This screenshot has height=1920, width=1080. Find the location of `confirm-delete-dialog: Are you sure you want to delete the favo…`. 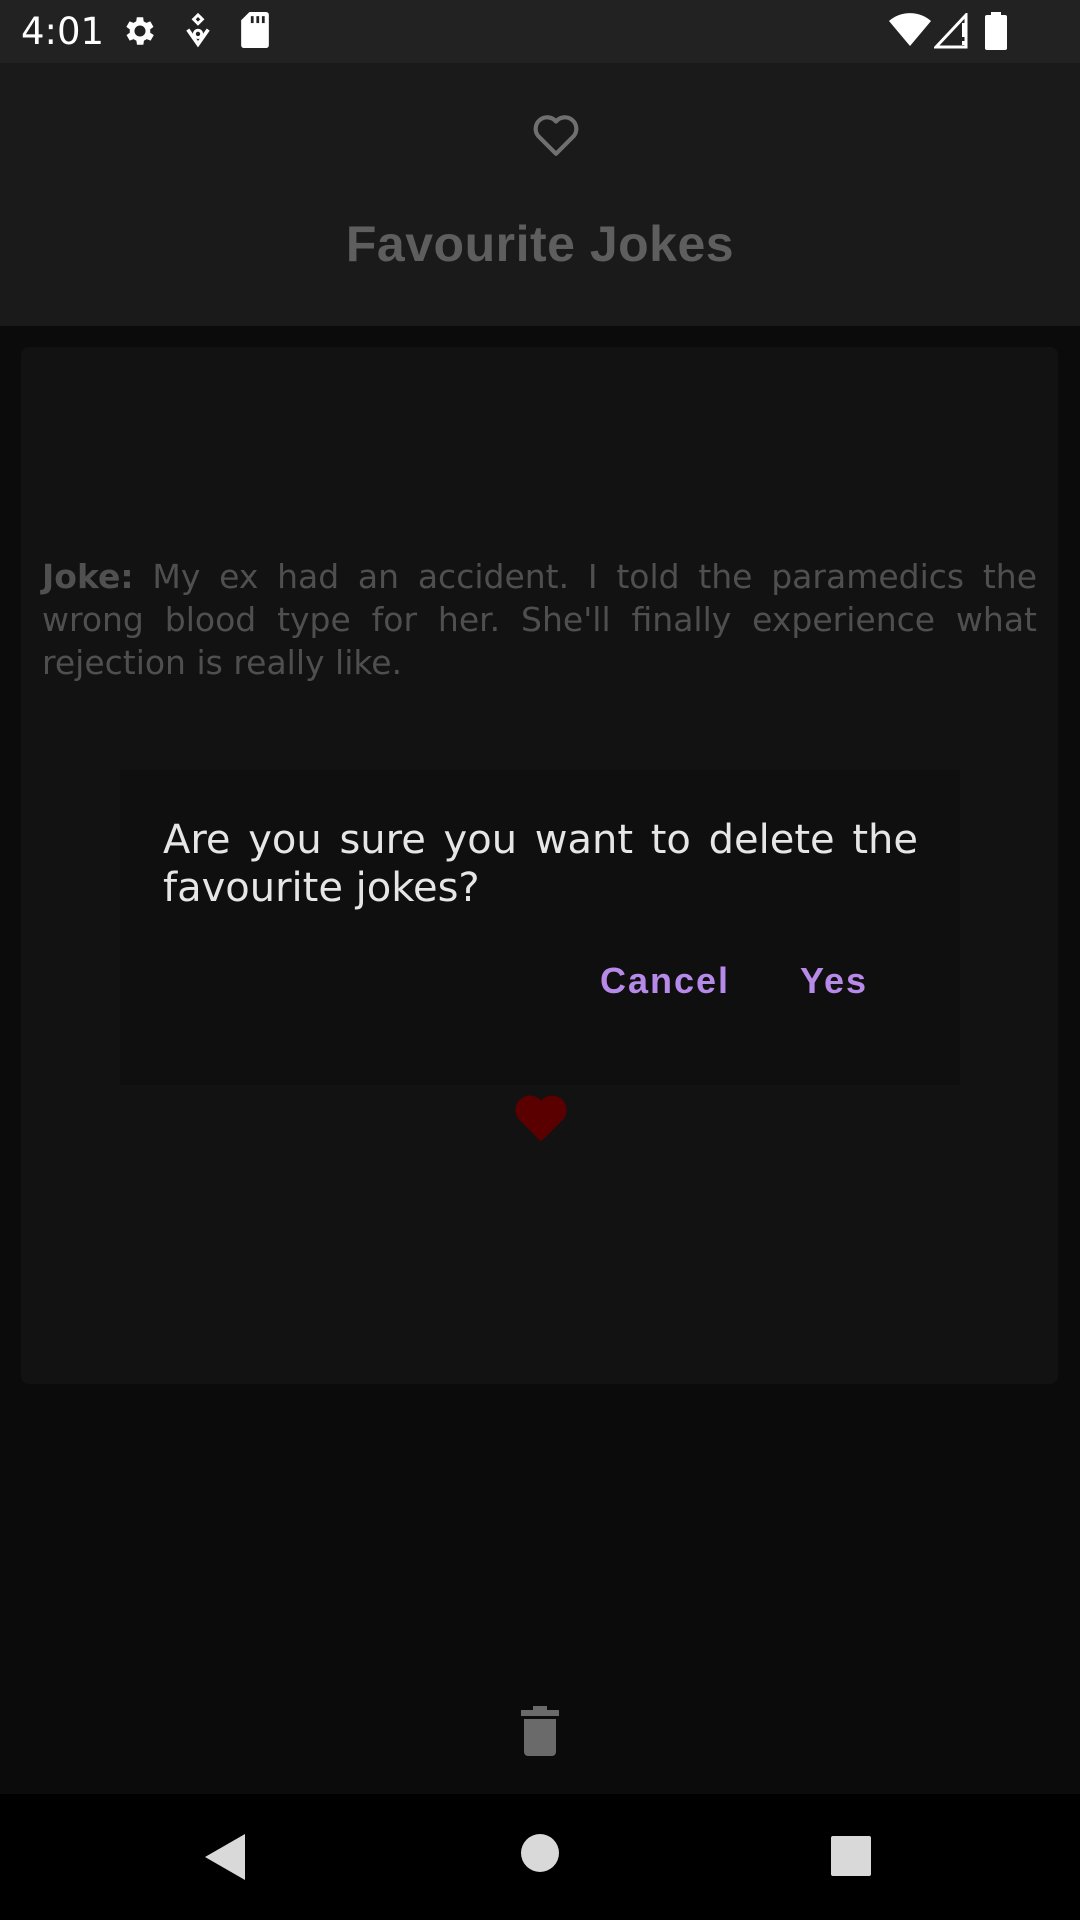

confirm-delete-dialog: Are you sure you want to delete the favo… is located at coordinates (540, 927).